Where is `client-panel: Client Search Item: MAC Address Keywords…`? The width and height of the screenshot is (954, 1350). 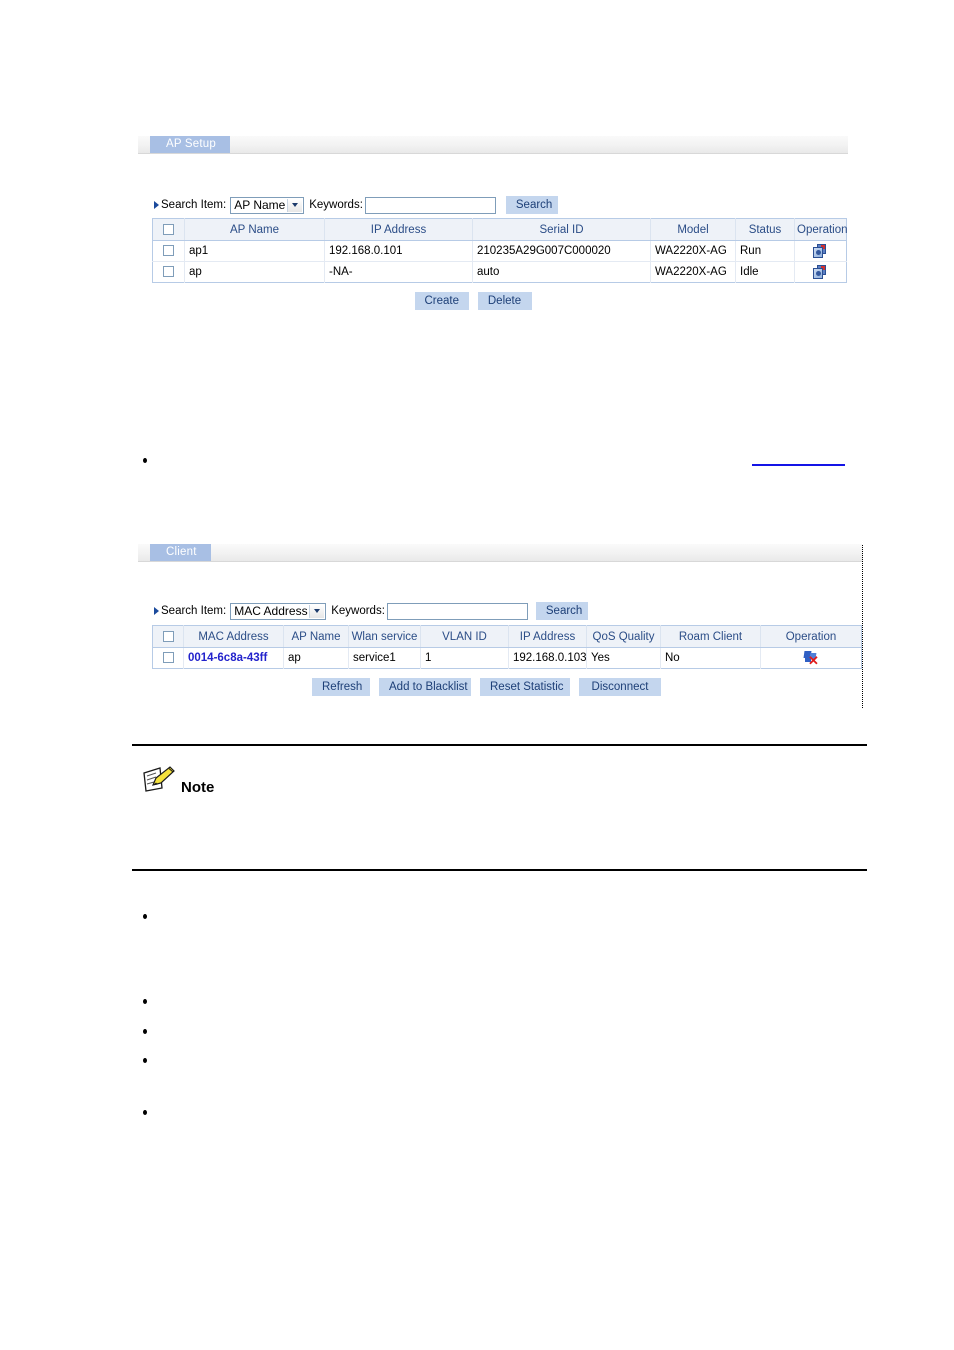 client-panel: Client Search Item: MAC Address Keywords… is located at coordinates (500, 626).